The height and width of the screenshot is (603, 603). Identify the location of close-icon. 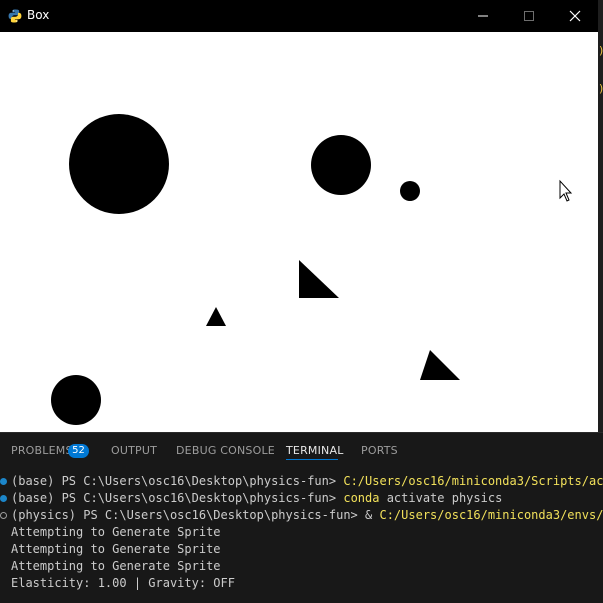
(575, 16).